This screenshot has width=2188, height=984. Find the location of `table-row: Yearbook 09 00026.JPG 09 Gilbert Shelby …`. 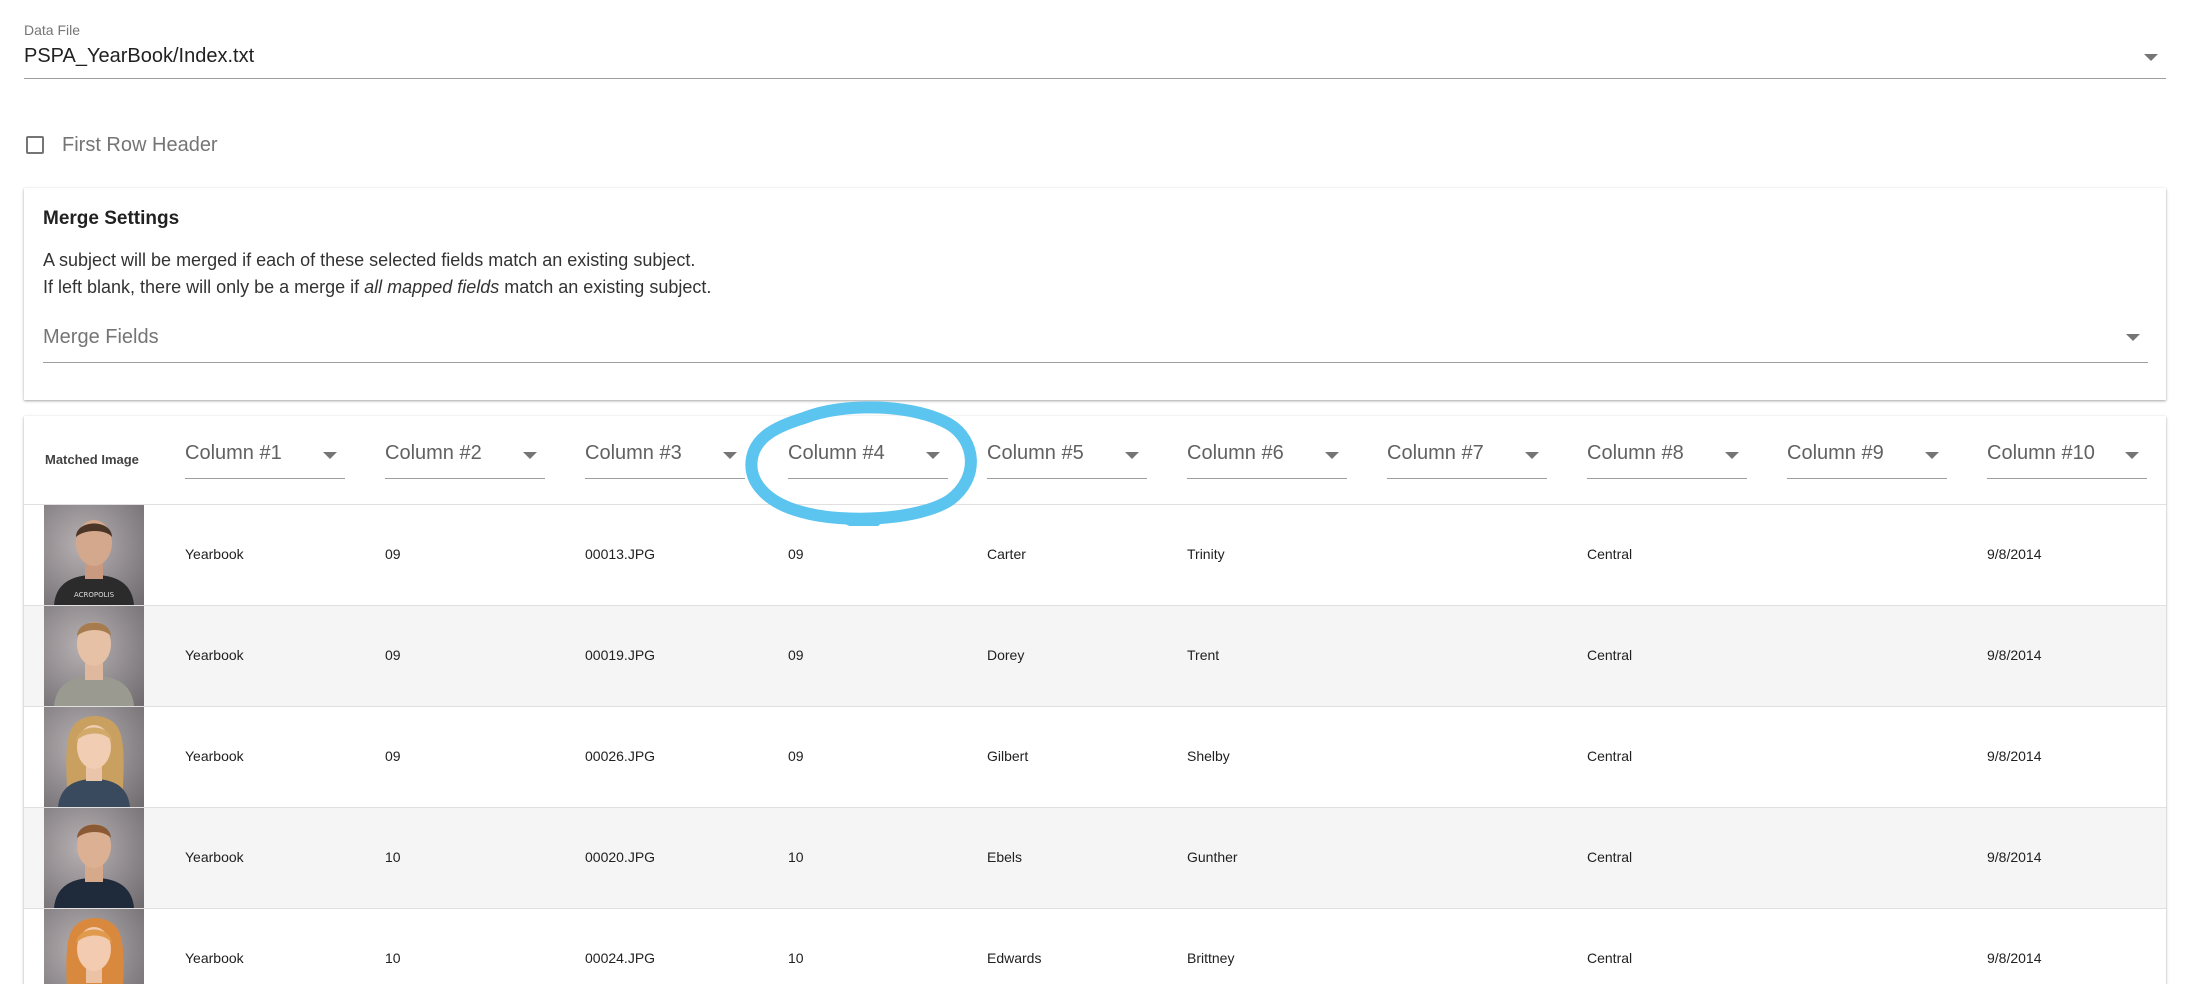

table-row: Yearbook 09 00026.JPG 09 Gilbert Shelby … is located at coordinates (1095, 757).